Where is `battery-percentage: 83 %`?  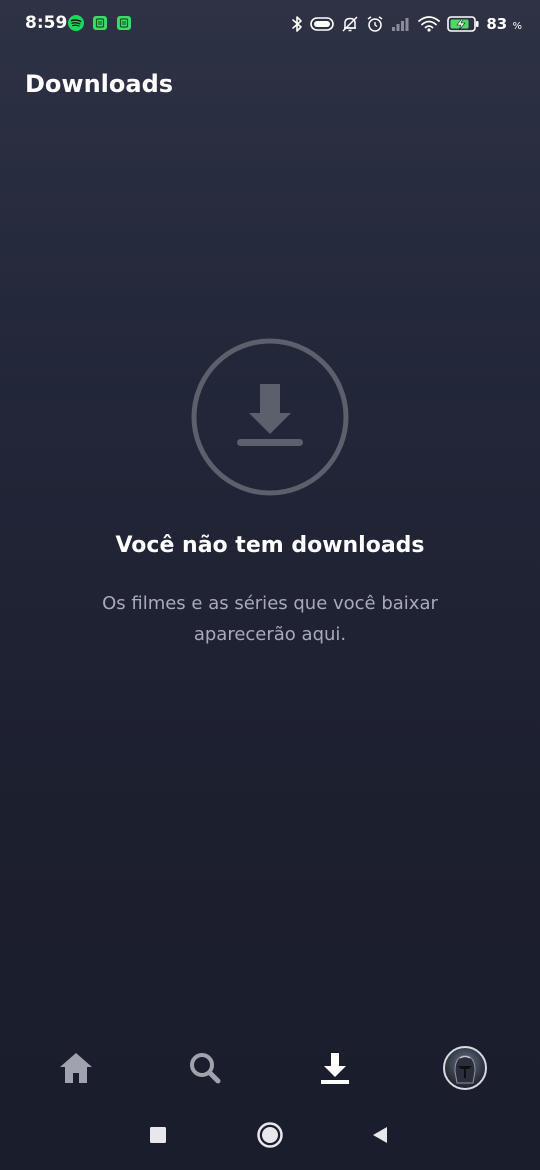
battery-percentage: 83 % is located at coordinates (504, 24).